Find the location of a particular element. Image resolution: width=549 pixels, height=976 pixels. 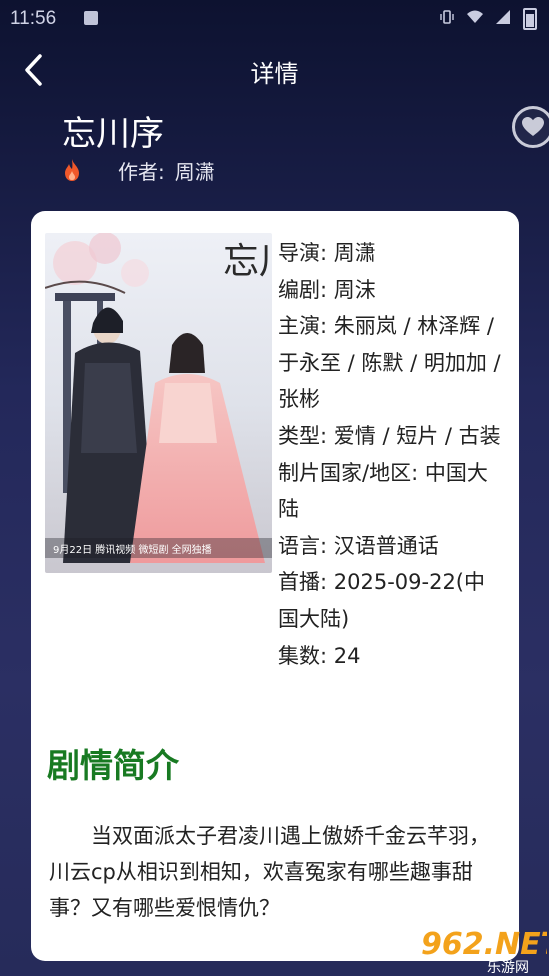

status-icons is located at coordinates (488, 19).